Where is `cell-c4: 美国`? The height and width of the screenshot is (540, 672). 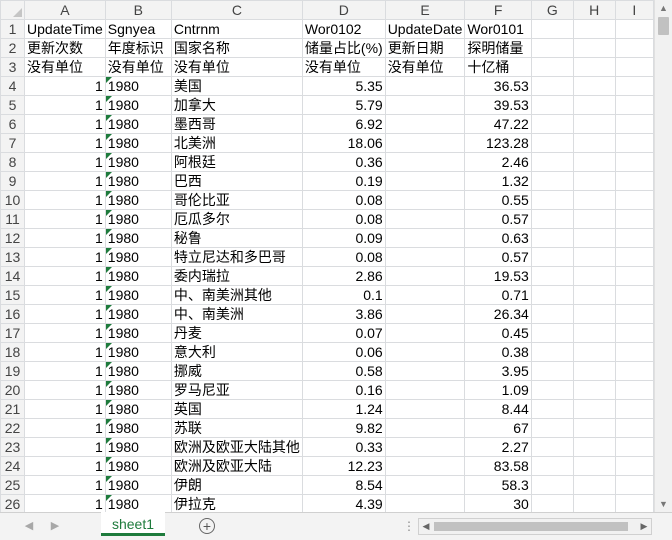
cell-c4: 美国 is located at coordinates (236, 86).